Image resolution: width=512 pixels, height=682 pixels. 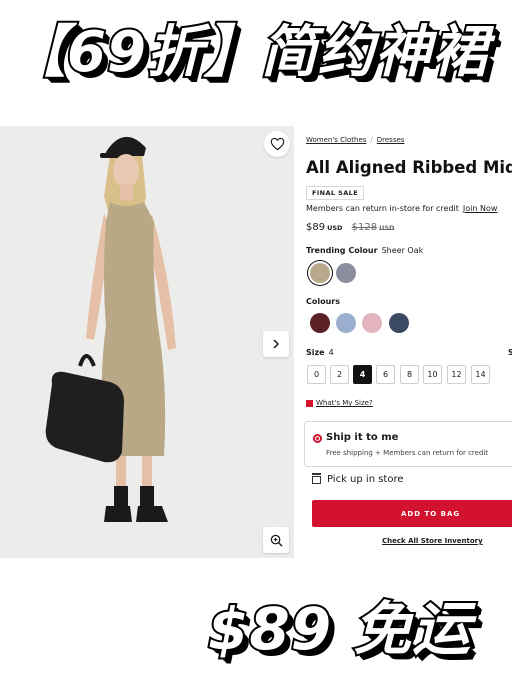 What do you see at coordinates (409, 167) in the screenshot?
I see `product-title: All Aligned Ribbed Midi Dress` at bounding box center [409, 167].